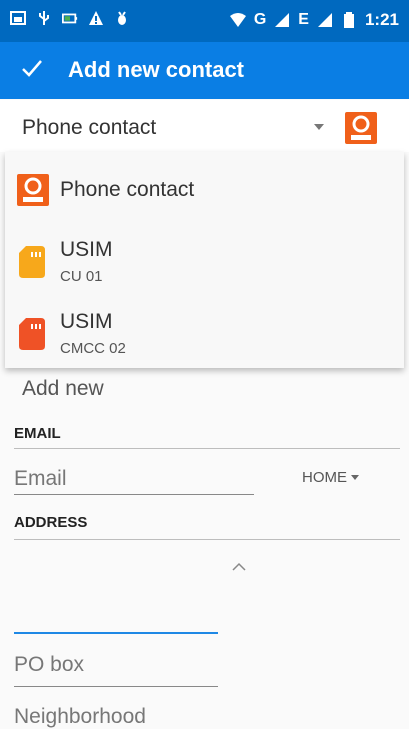 This screenshot has height=729, width=409. I want to click on menu-item-title: Phone contact, so click(127, 189).